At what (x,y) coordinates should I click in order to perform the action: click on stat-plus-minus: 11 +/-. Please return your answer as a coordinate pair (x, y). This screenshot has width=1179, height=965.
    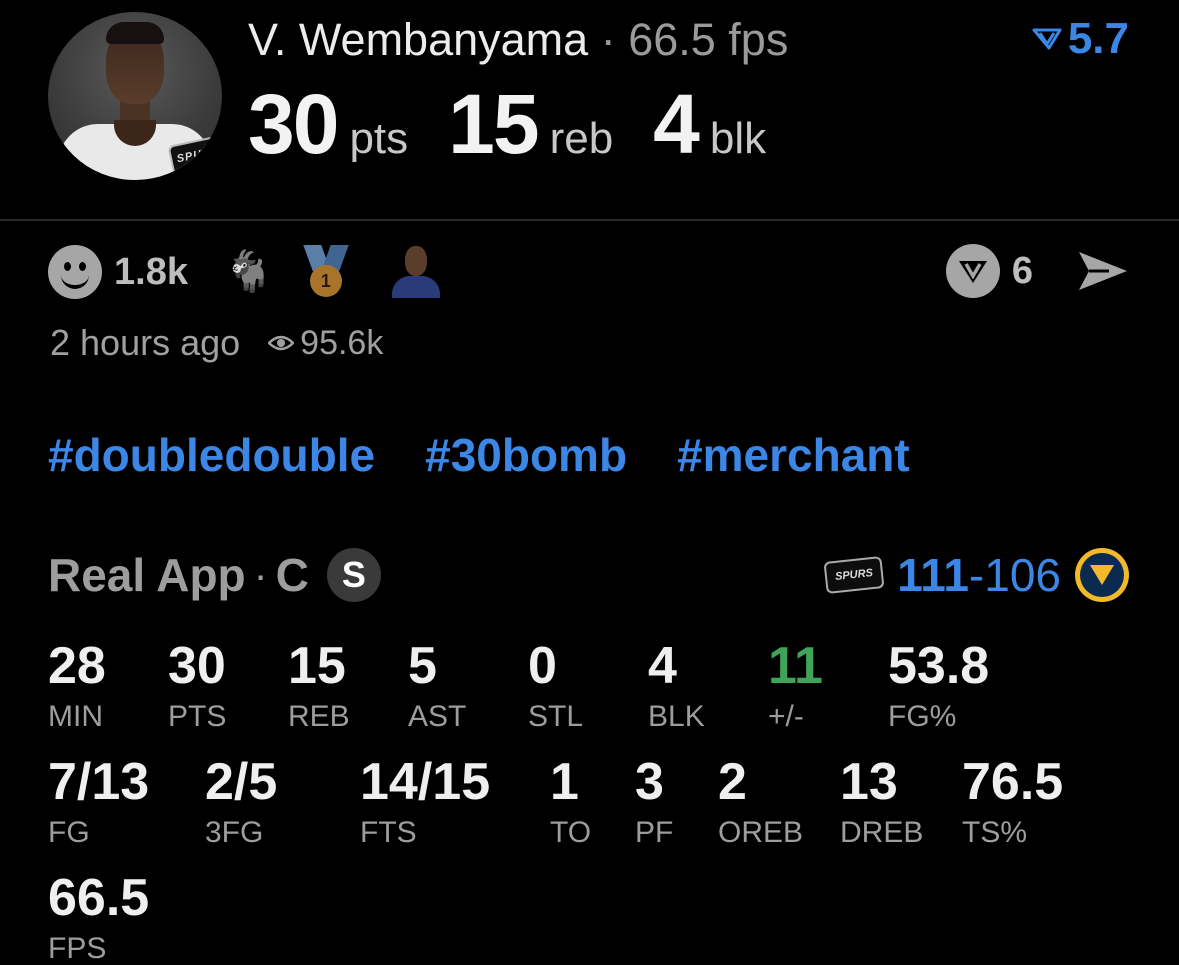
    Looking at the image, I should click on (795, 685).